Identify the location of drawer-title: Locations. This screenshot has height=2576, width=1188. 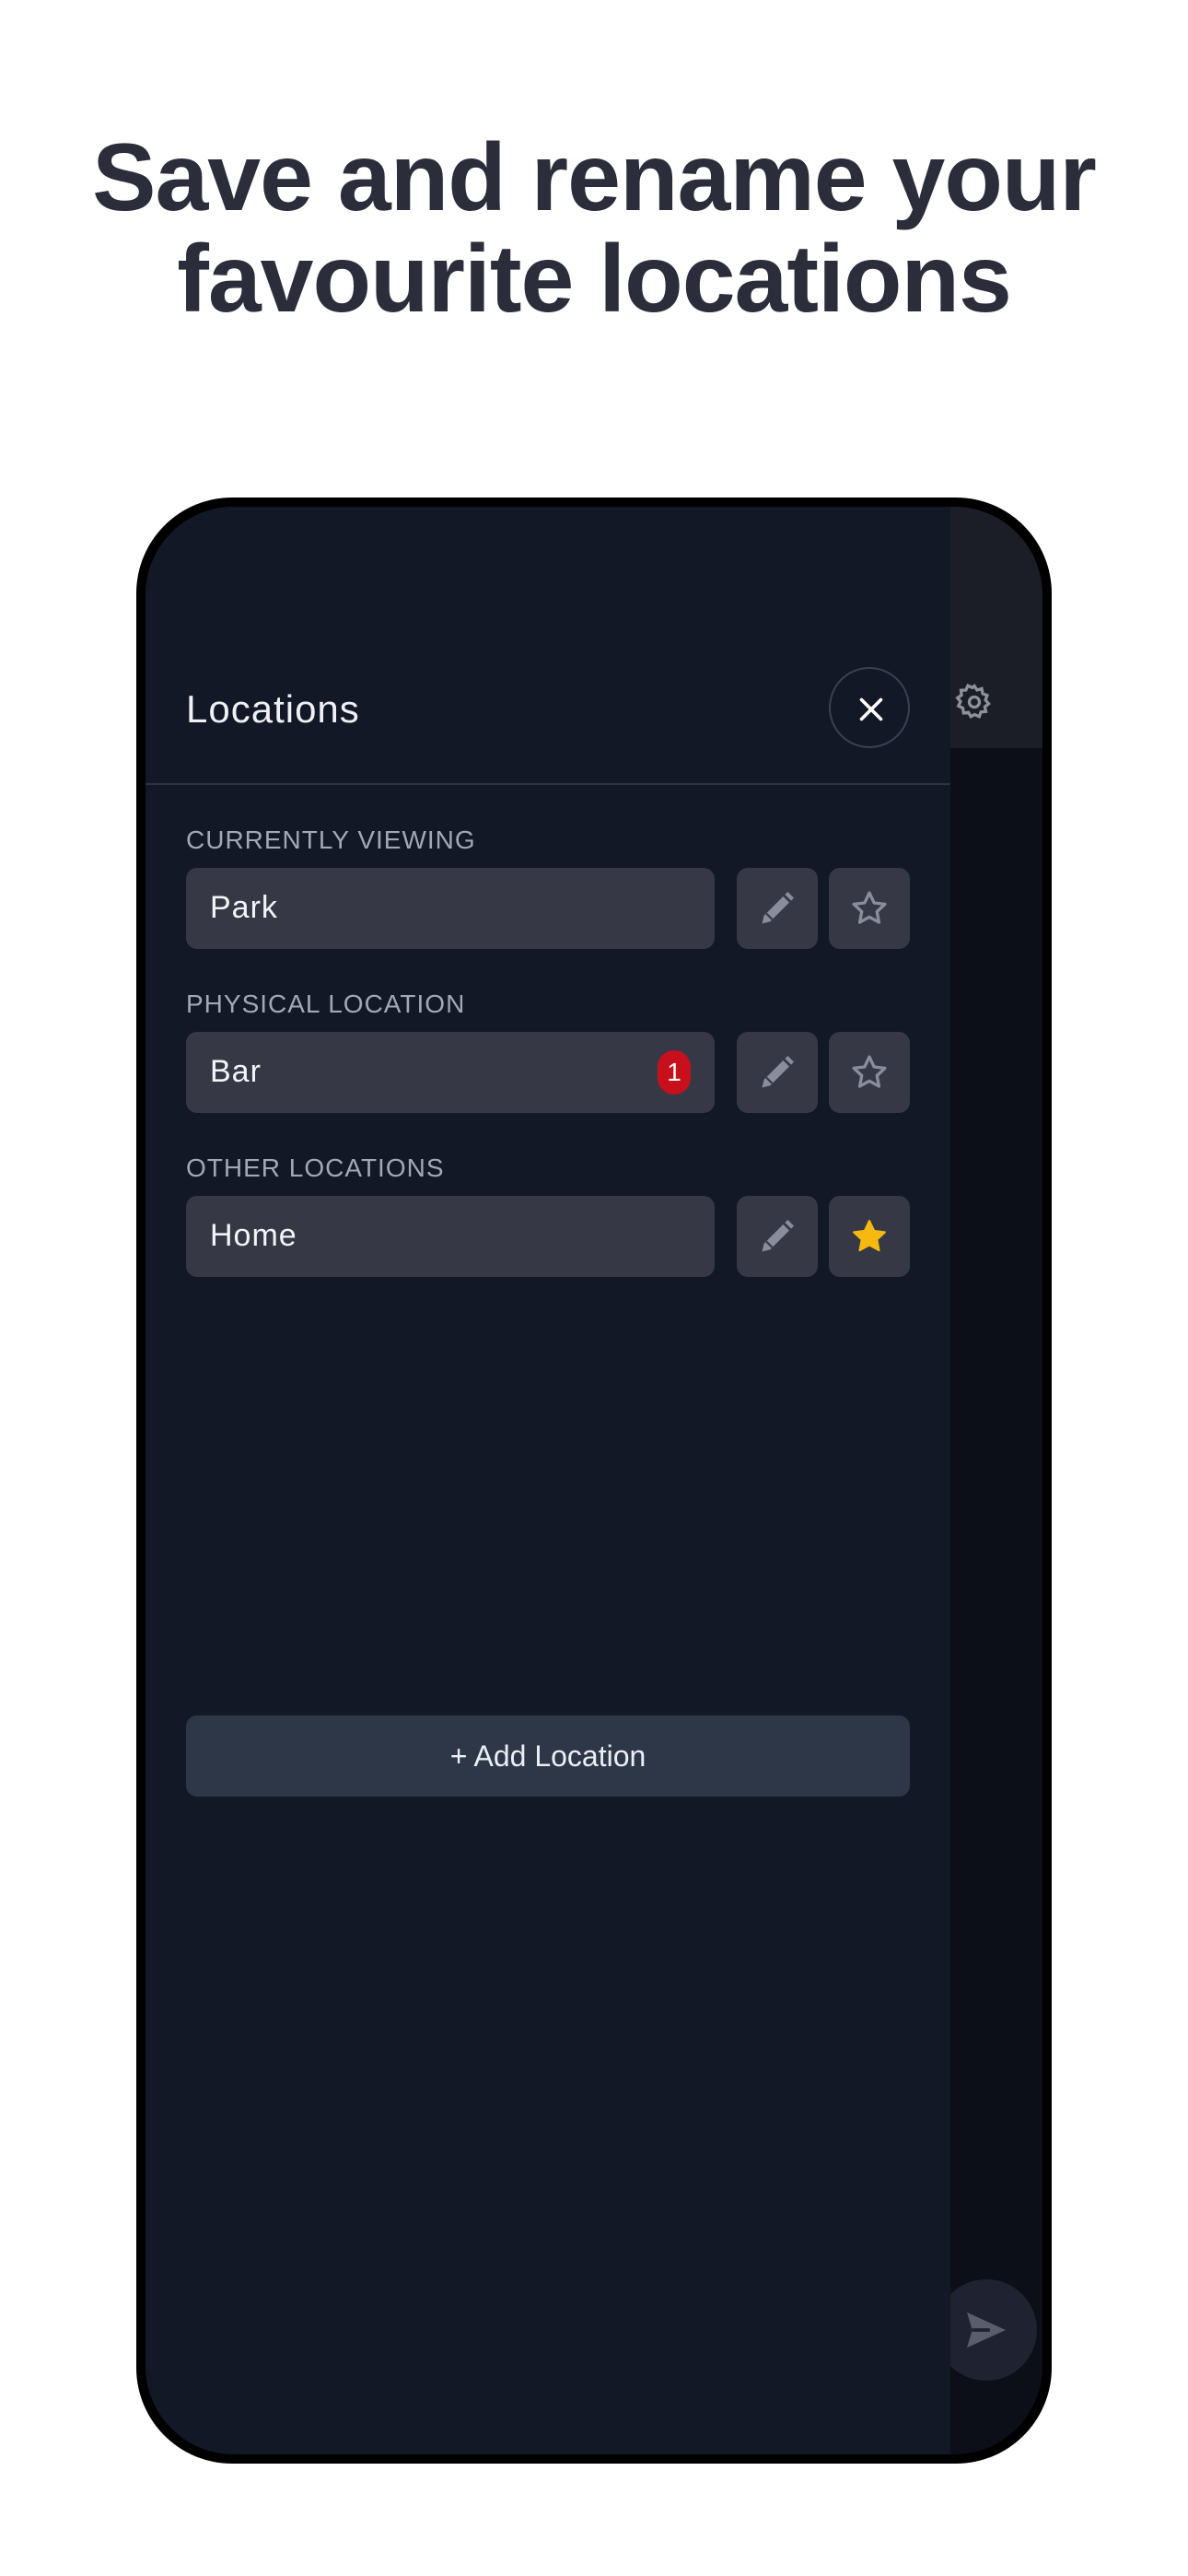
(273, 709).